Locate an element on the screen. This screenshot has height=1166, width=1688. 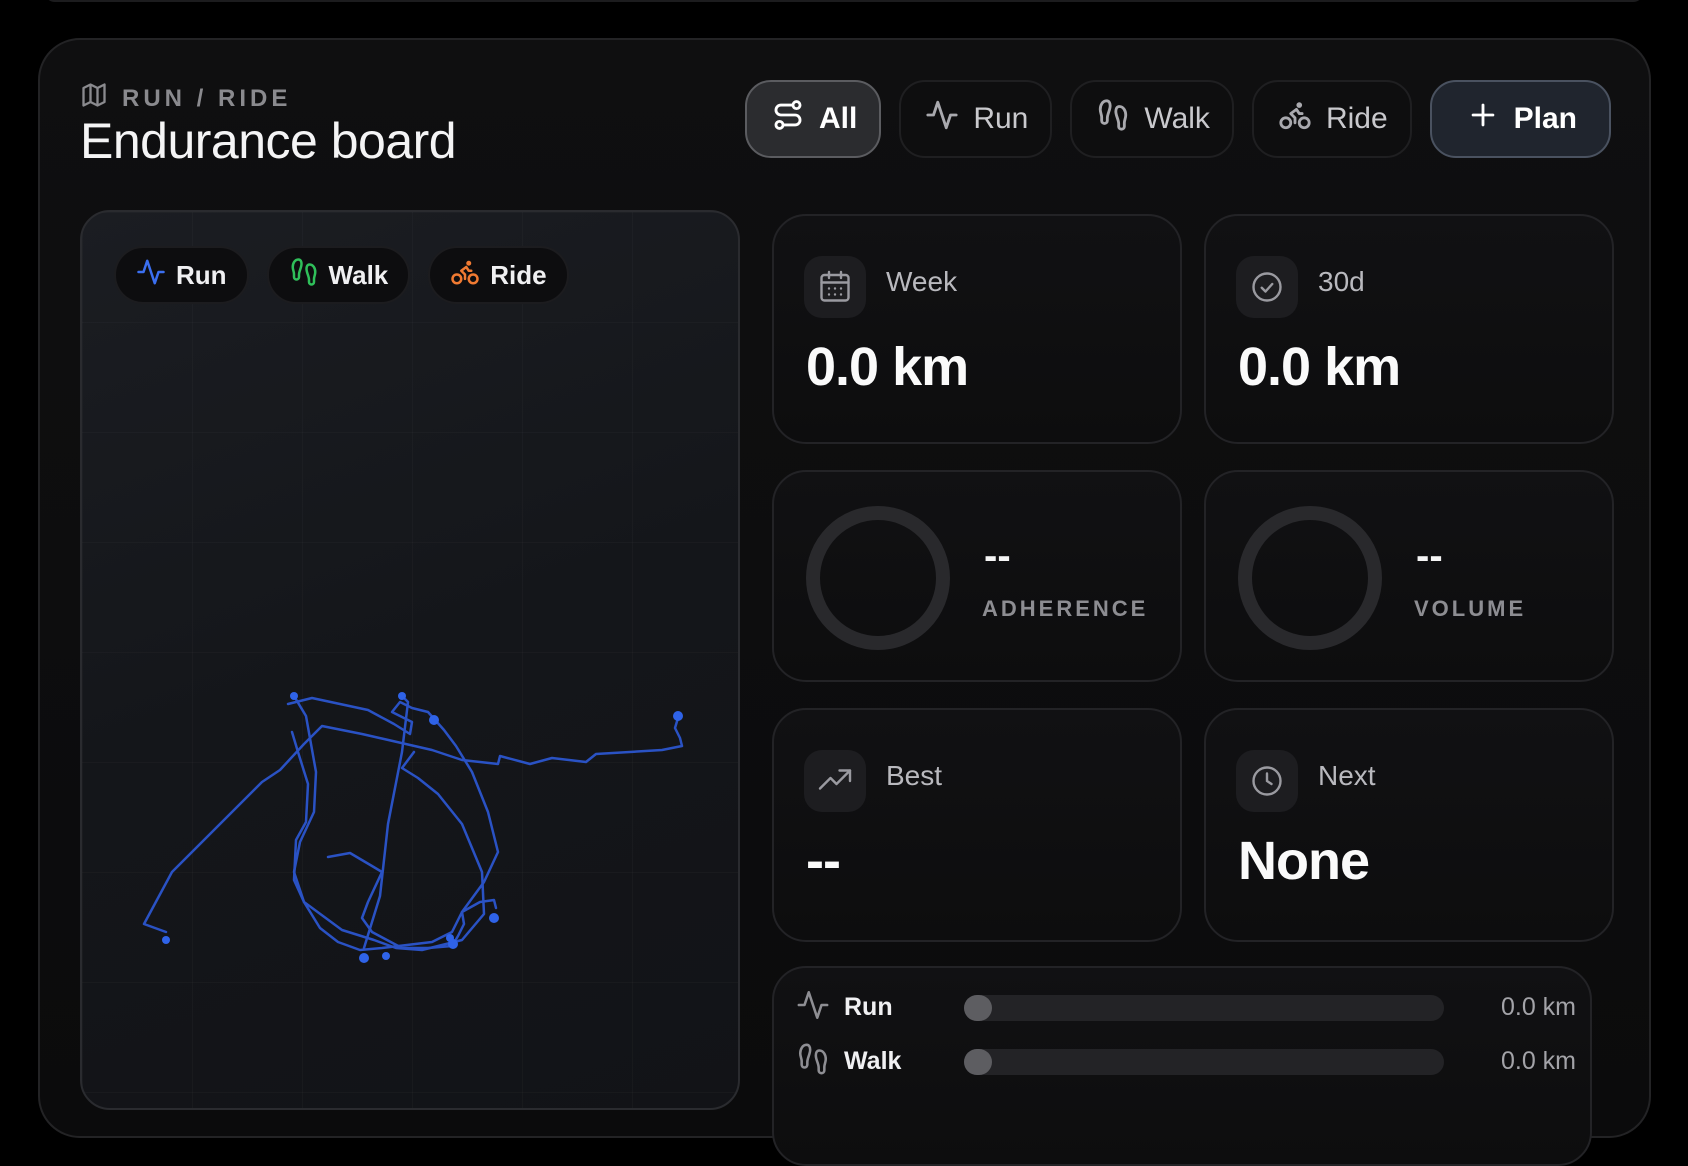
filter-ride-label: Ride is located at coordinates (1356, 118).